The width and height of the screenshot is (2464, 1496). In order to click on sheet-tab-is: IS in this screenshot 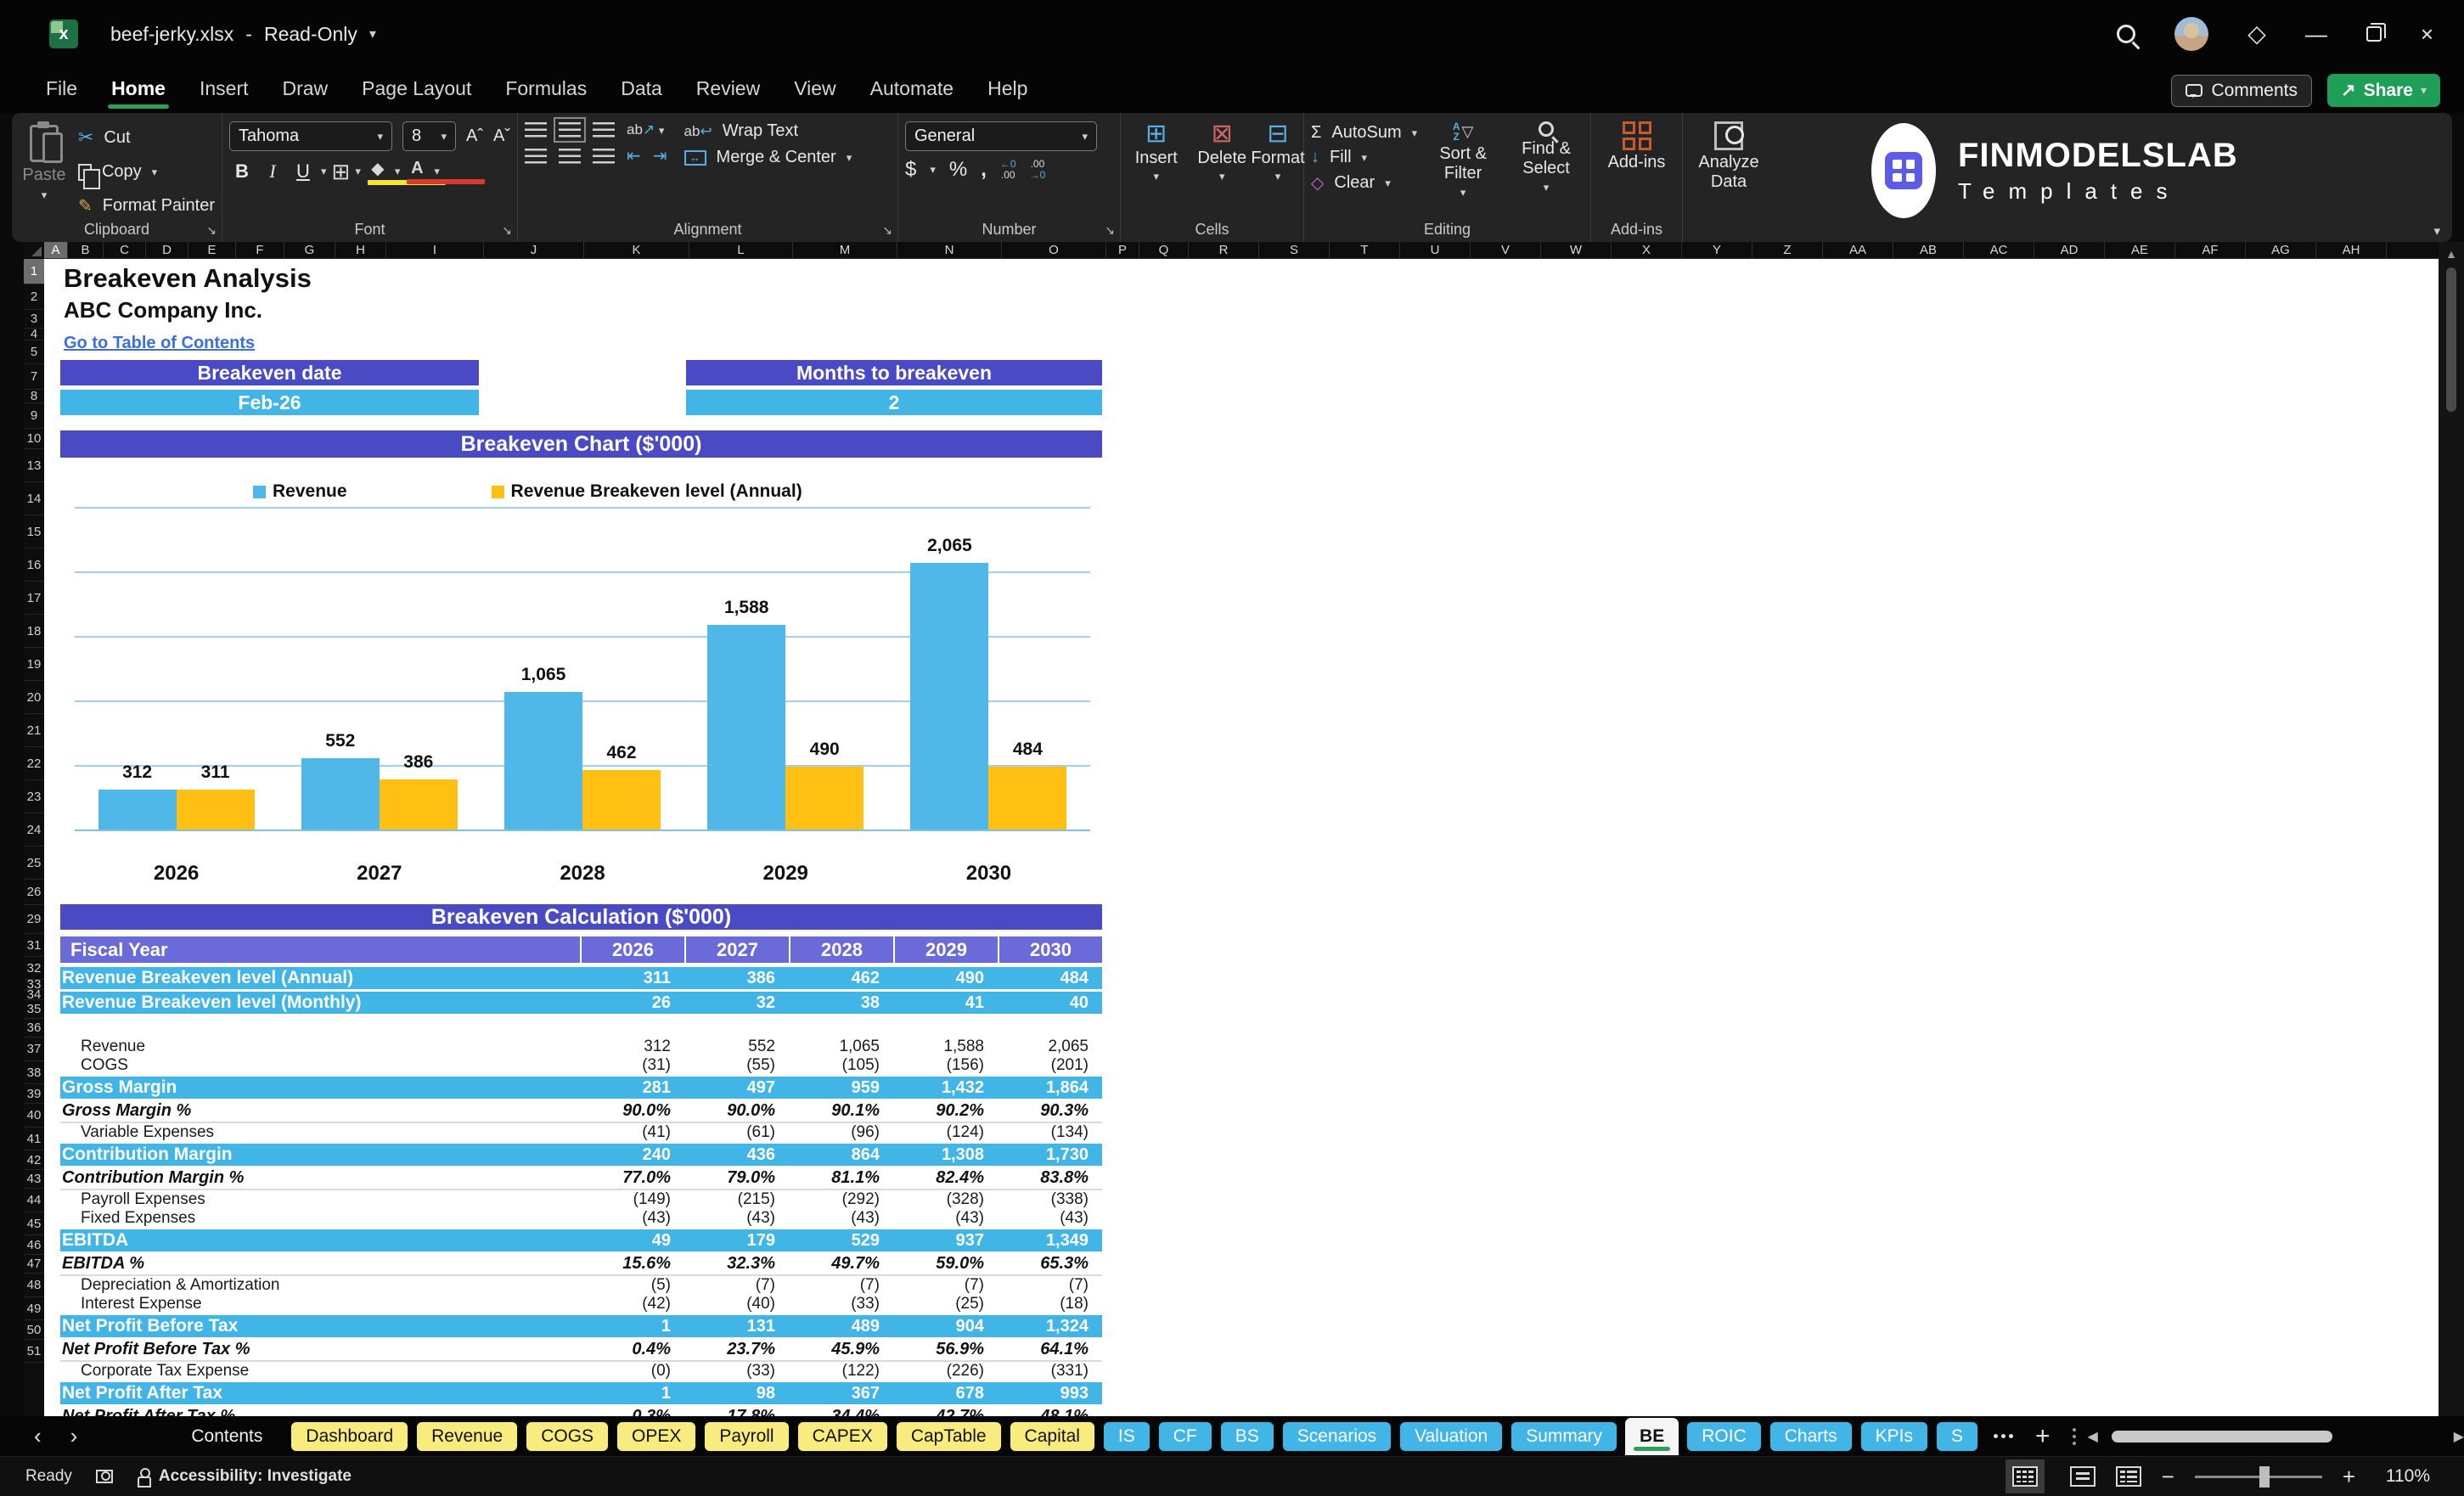, I will do `click(1126, 1436)`.